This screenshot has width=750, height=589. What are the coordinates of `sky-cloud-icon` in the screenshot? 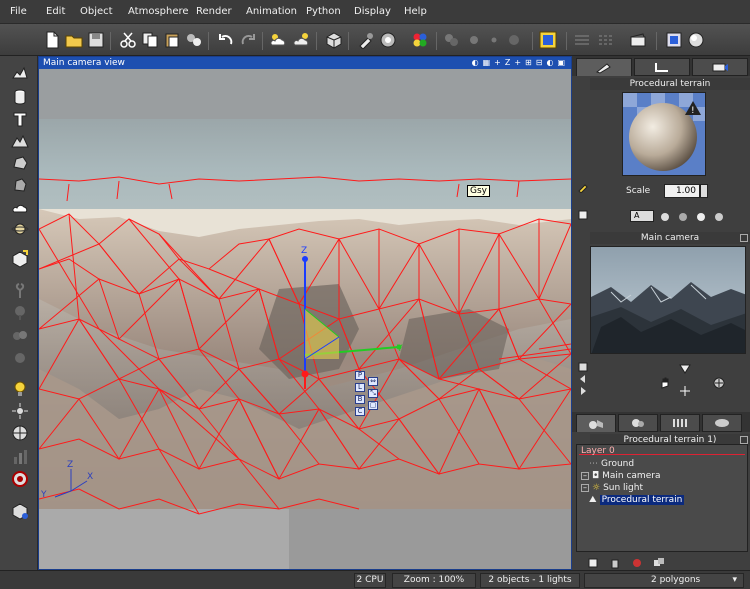 It's located at (278, 40).